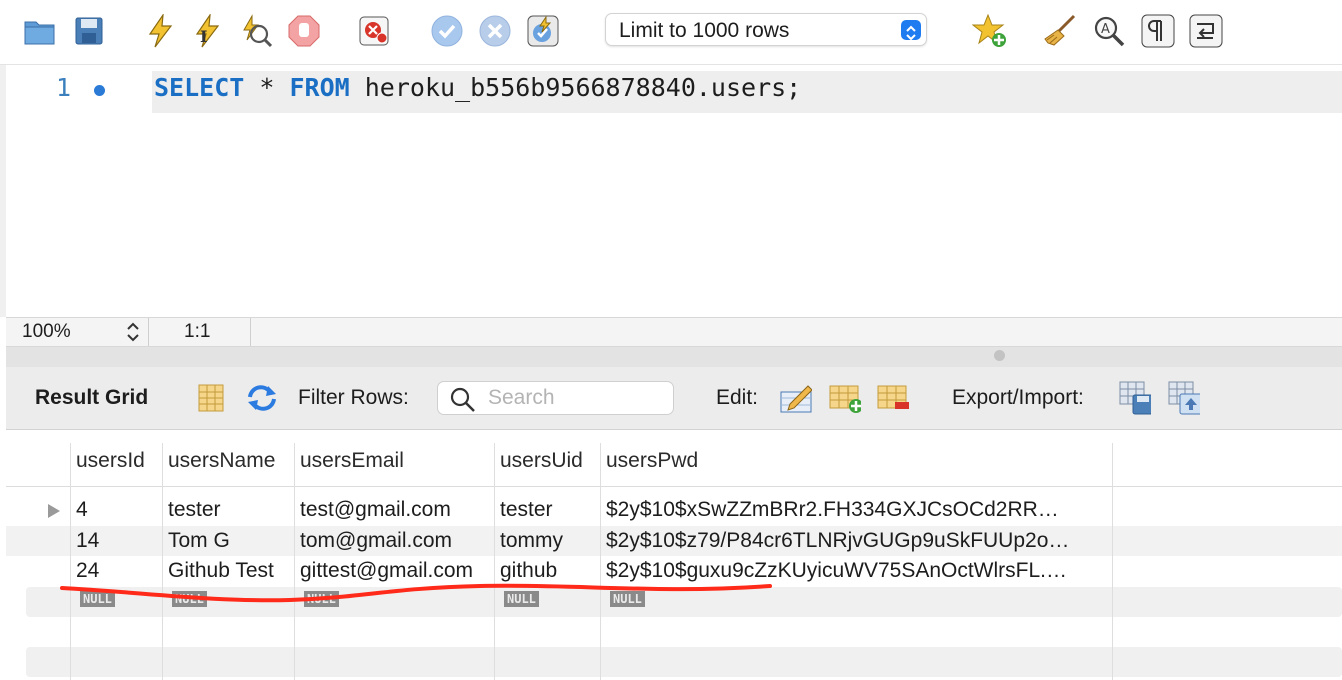 The width and height of the screenshot is (1342, 680). What do you see at coordinates (704, 30) in the screenshot?
I see `limit-rows-value: Limit to 1000 rows` at bounding box center [704, 30].